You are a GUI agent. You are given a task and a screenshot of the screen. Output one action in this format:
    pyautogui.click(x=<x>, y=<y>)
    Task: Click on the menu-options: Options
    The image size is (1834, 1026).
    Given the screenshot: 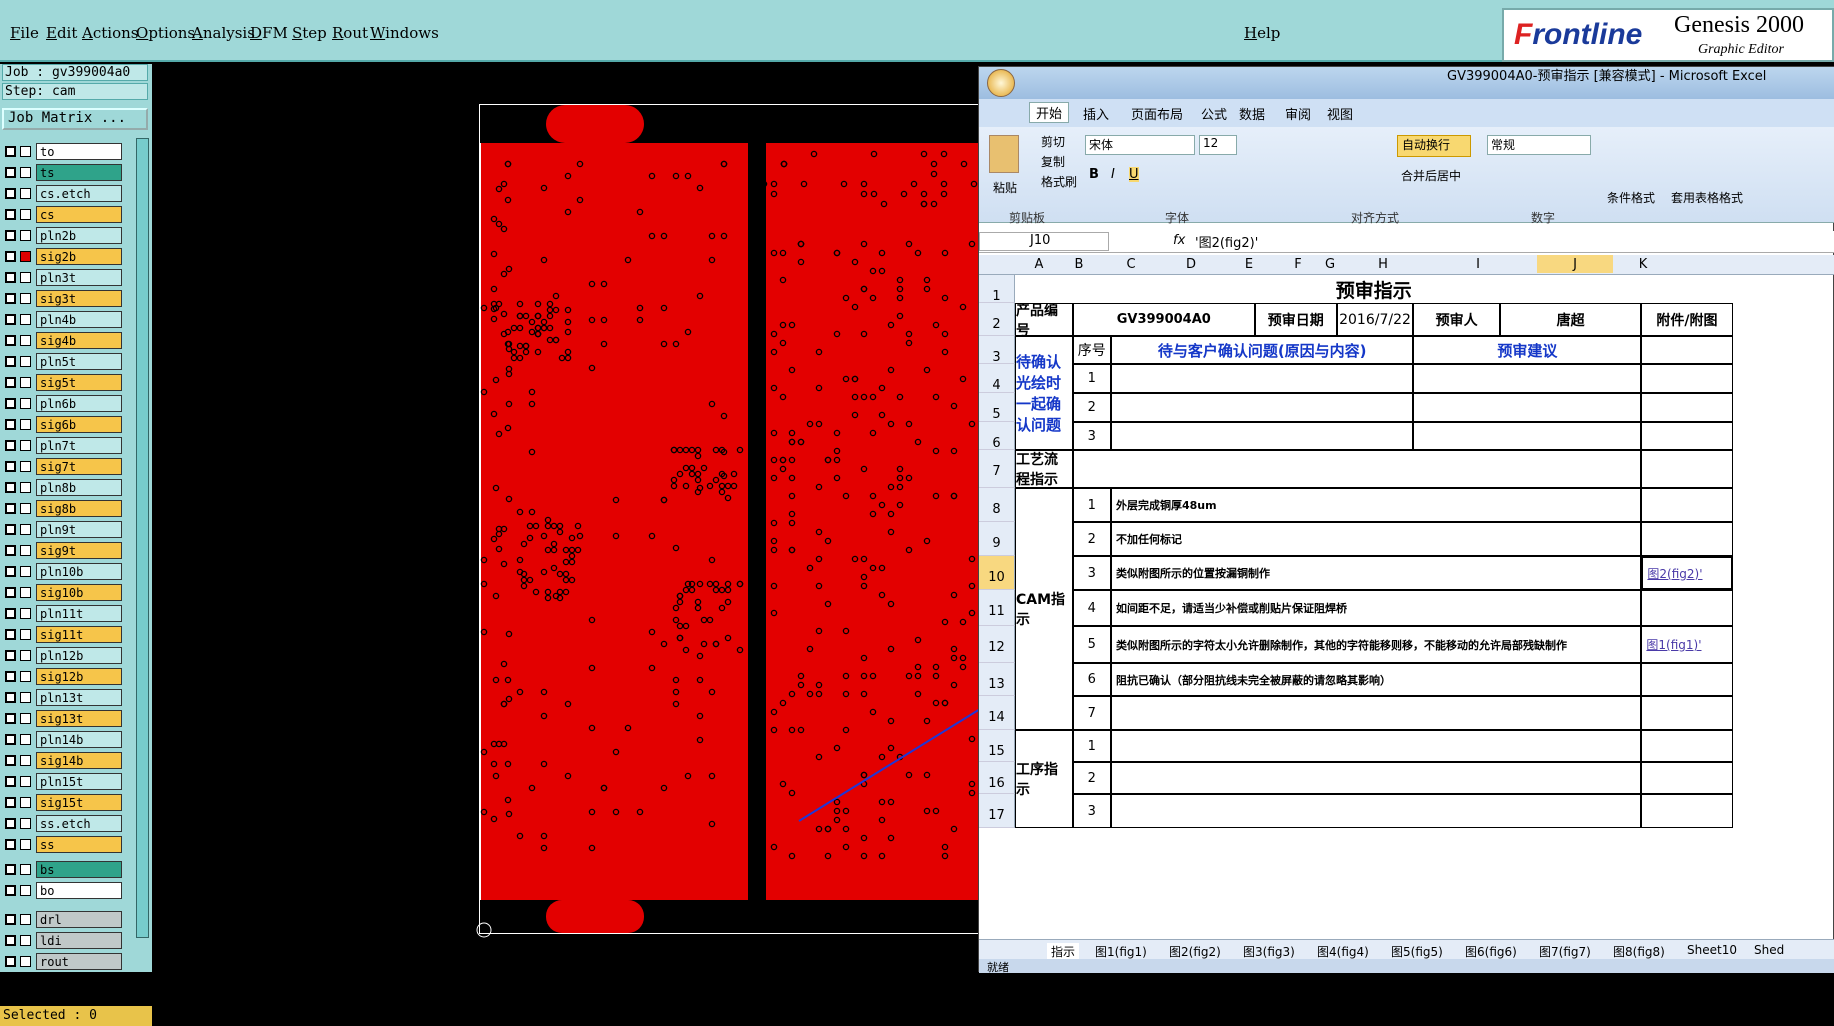 What is the action you would take?
    pyautogui.click(x=165, y=33)
    